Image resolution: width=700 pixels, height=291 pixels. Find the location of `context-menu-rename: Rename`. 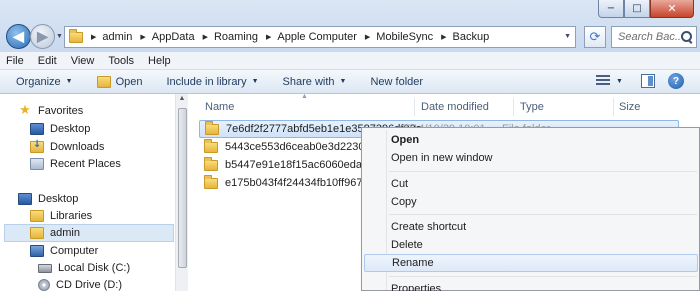

context-menu-rename: Rename is located at coordinates (531, 263).